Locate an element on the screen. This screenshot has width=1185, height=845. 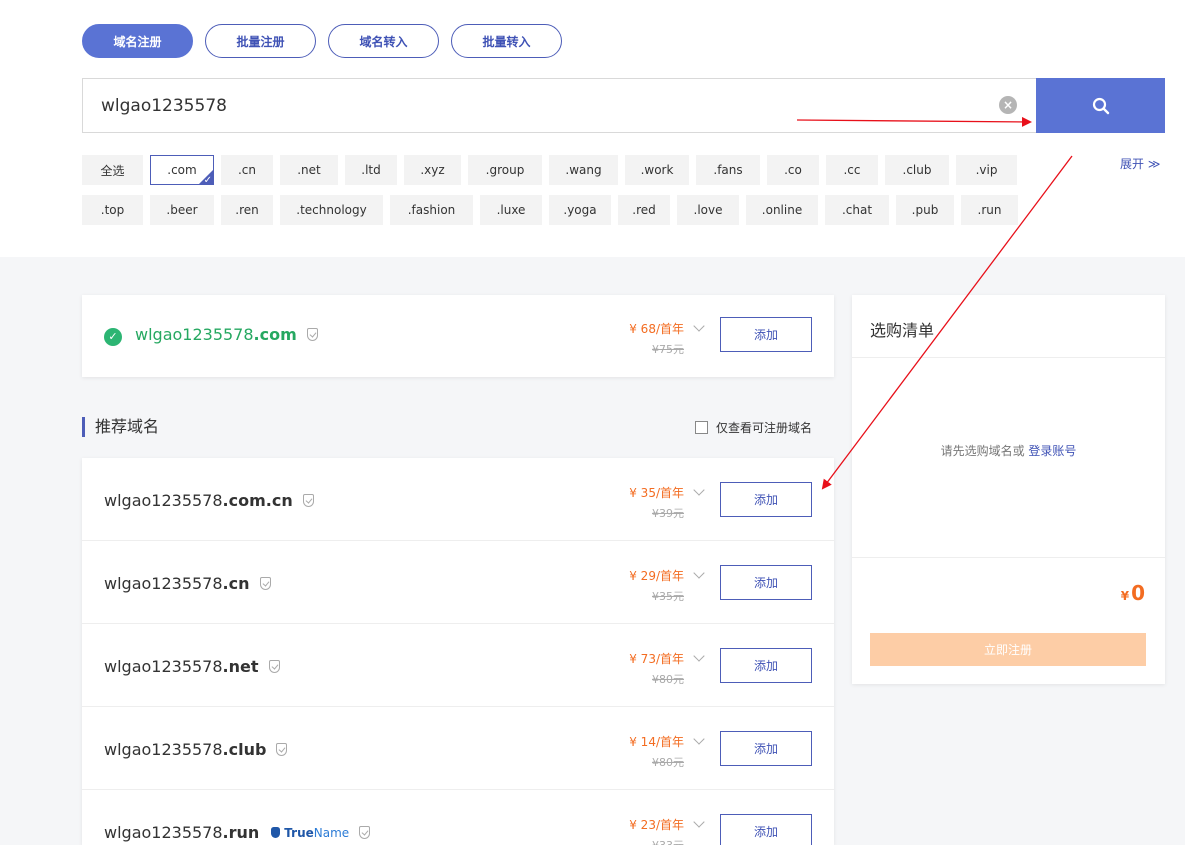
suffix-label: .online is located at coordinates (782, 210).